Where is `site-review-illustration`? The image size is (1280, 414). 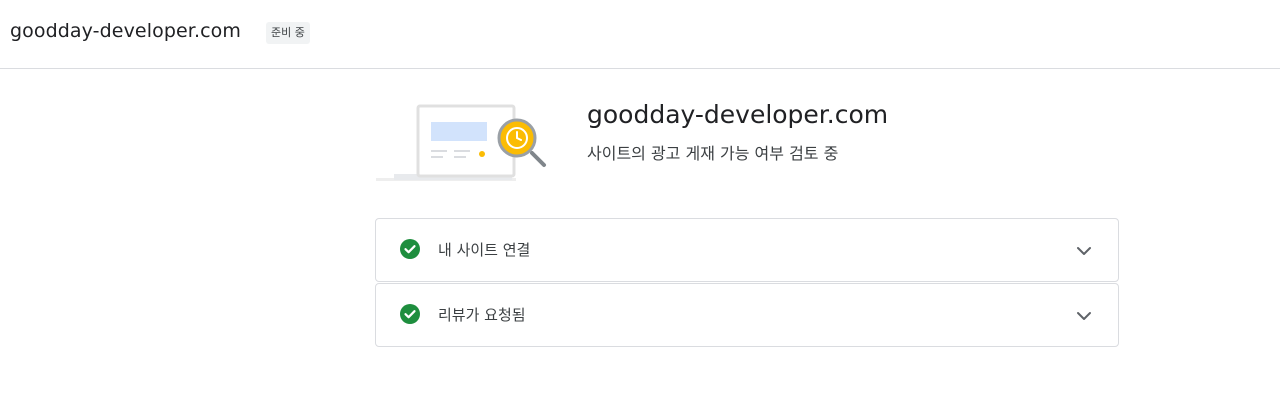 site-review-illustration is located at coordinates (461, 142).